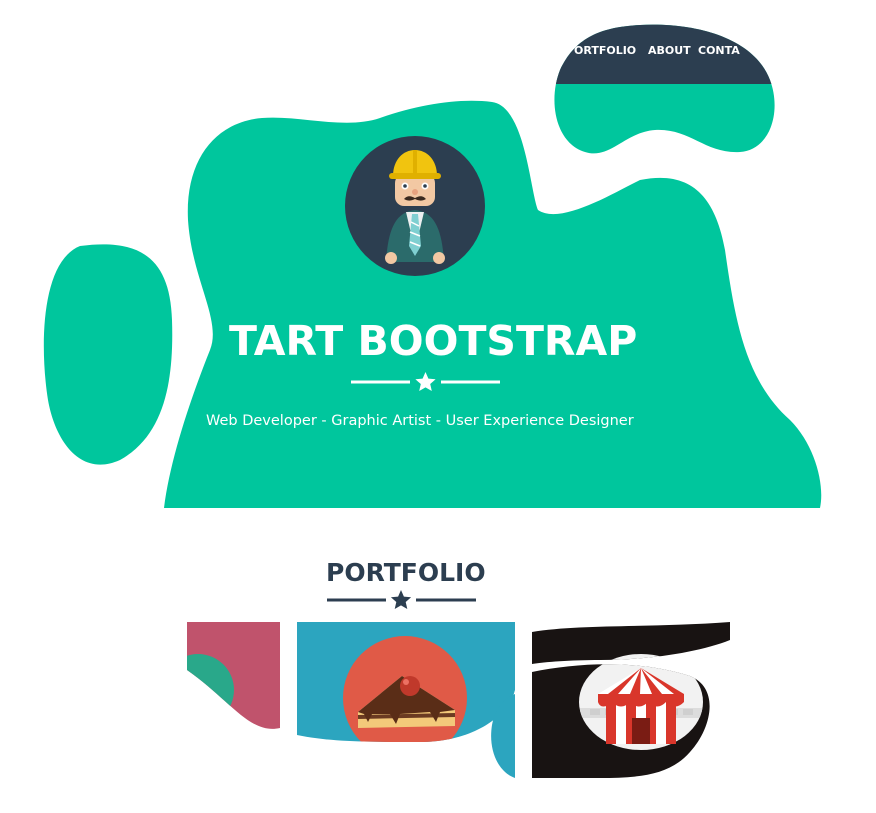 The height and width of the screenshot is (813, 876). I want to click on hero-title: TART BOOTSTRAP, so click(433, 341).